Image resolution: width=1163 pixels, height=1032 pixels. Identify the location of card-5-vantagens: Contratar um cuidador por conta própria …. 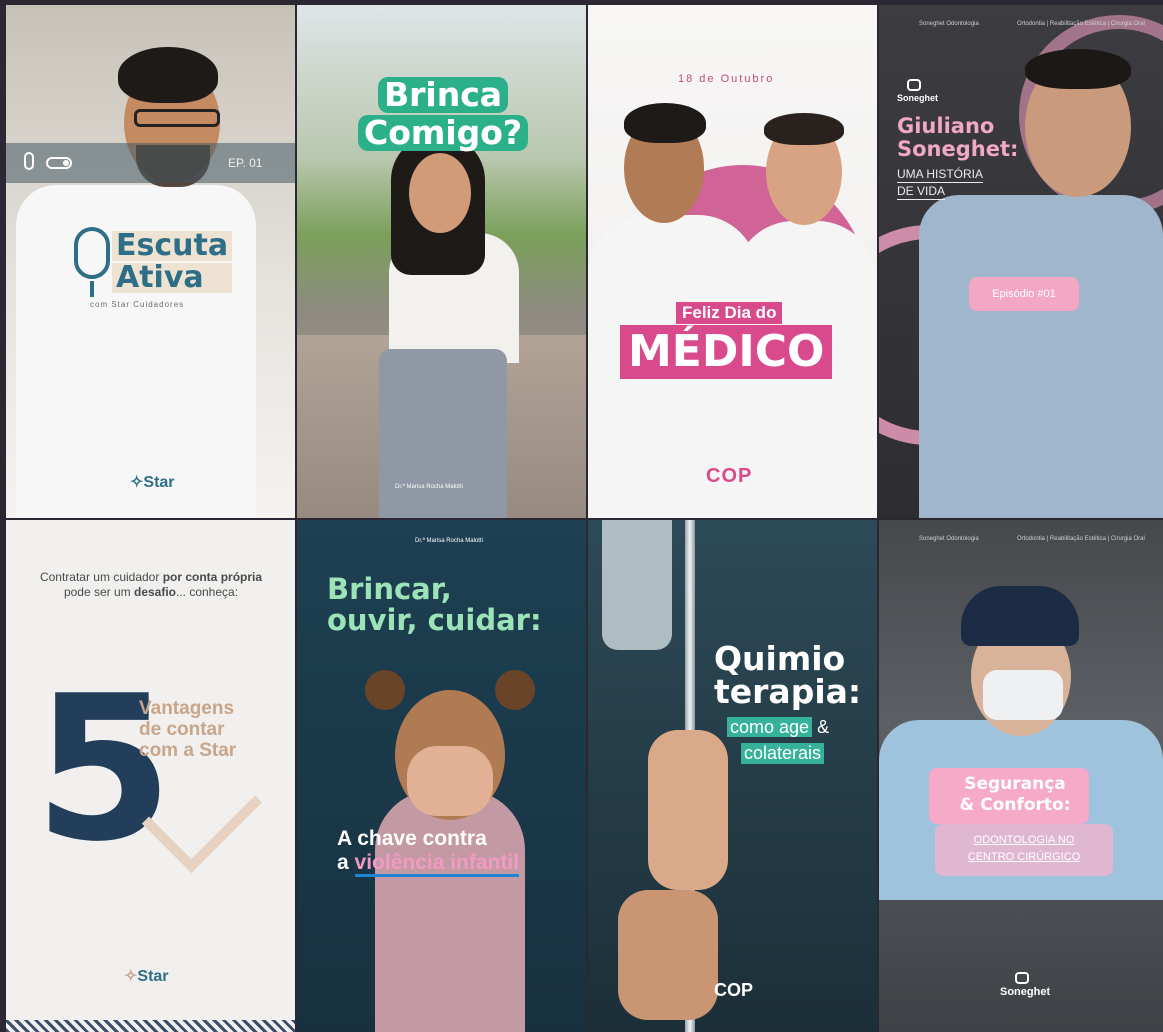
(150, 776).